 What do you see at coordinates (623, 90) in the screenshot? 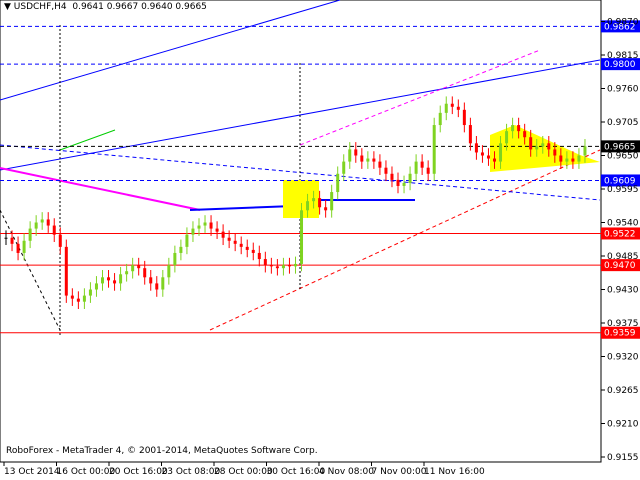
I see `y-tick-label: 0.9760` at bounding box center [623, 90].